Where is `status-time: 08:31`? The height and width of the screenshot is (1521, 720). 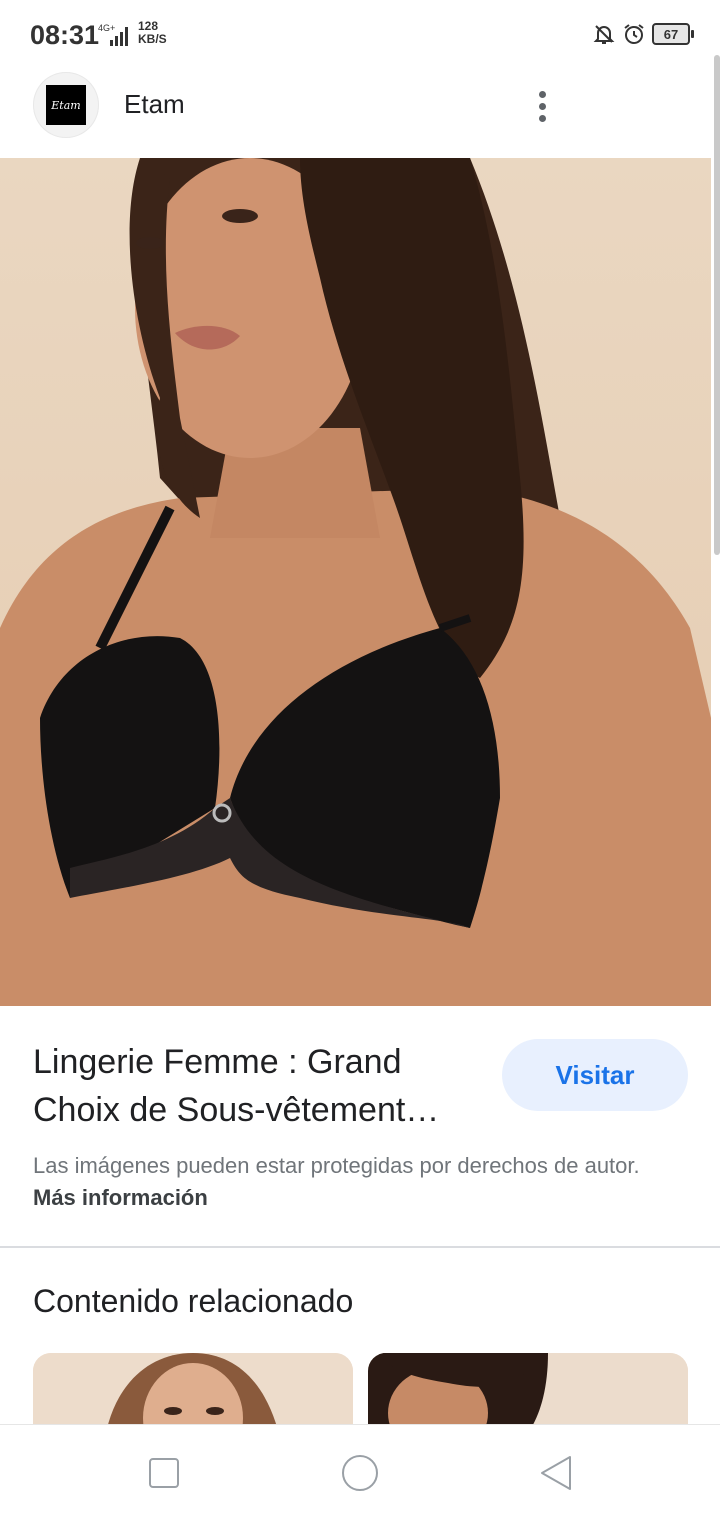 status-time: 08:31 is located at coordinates (65, 35).